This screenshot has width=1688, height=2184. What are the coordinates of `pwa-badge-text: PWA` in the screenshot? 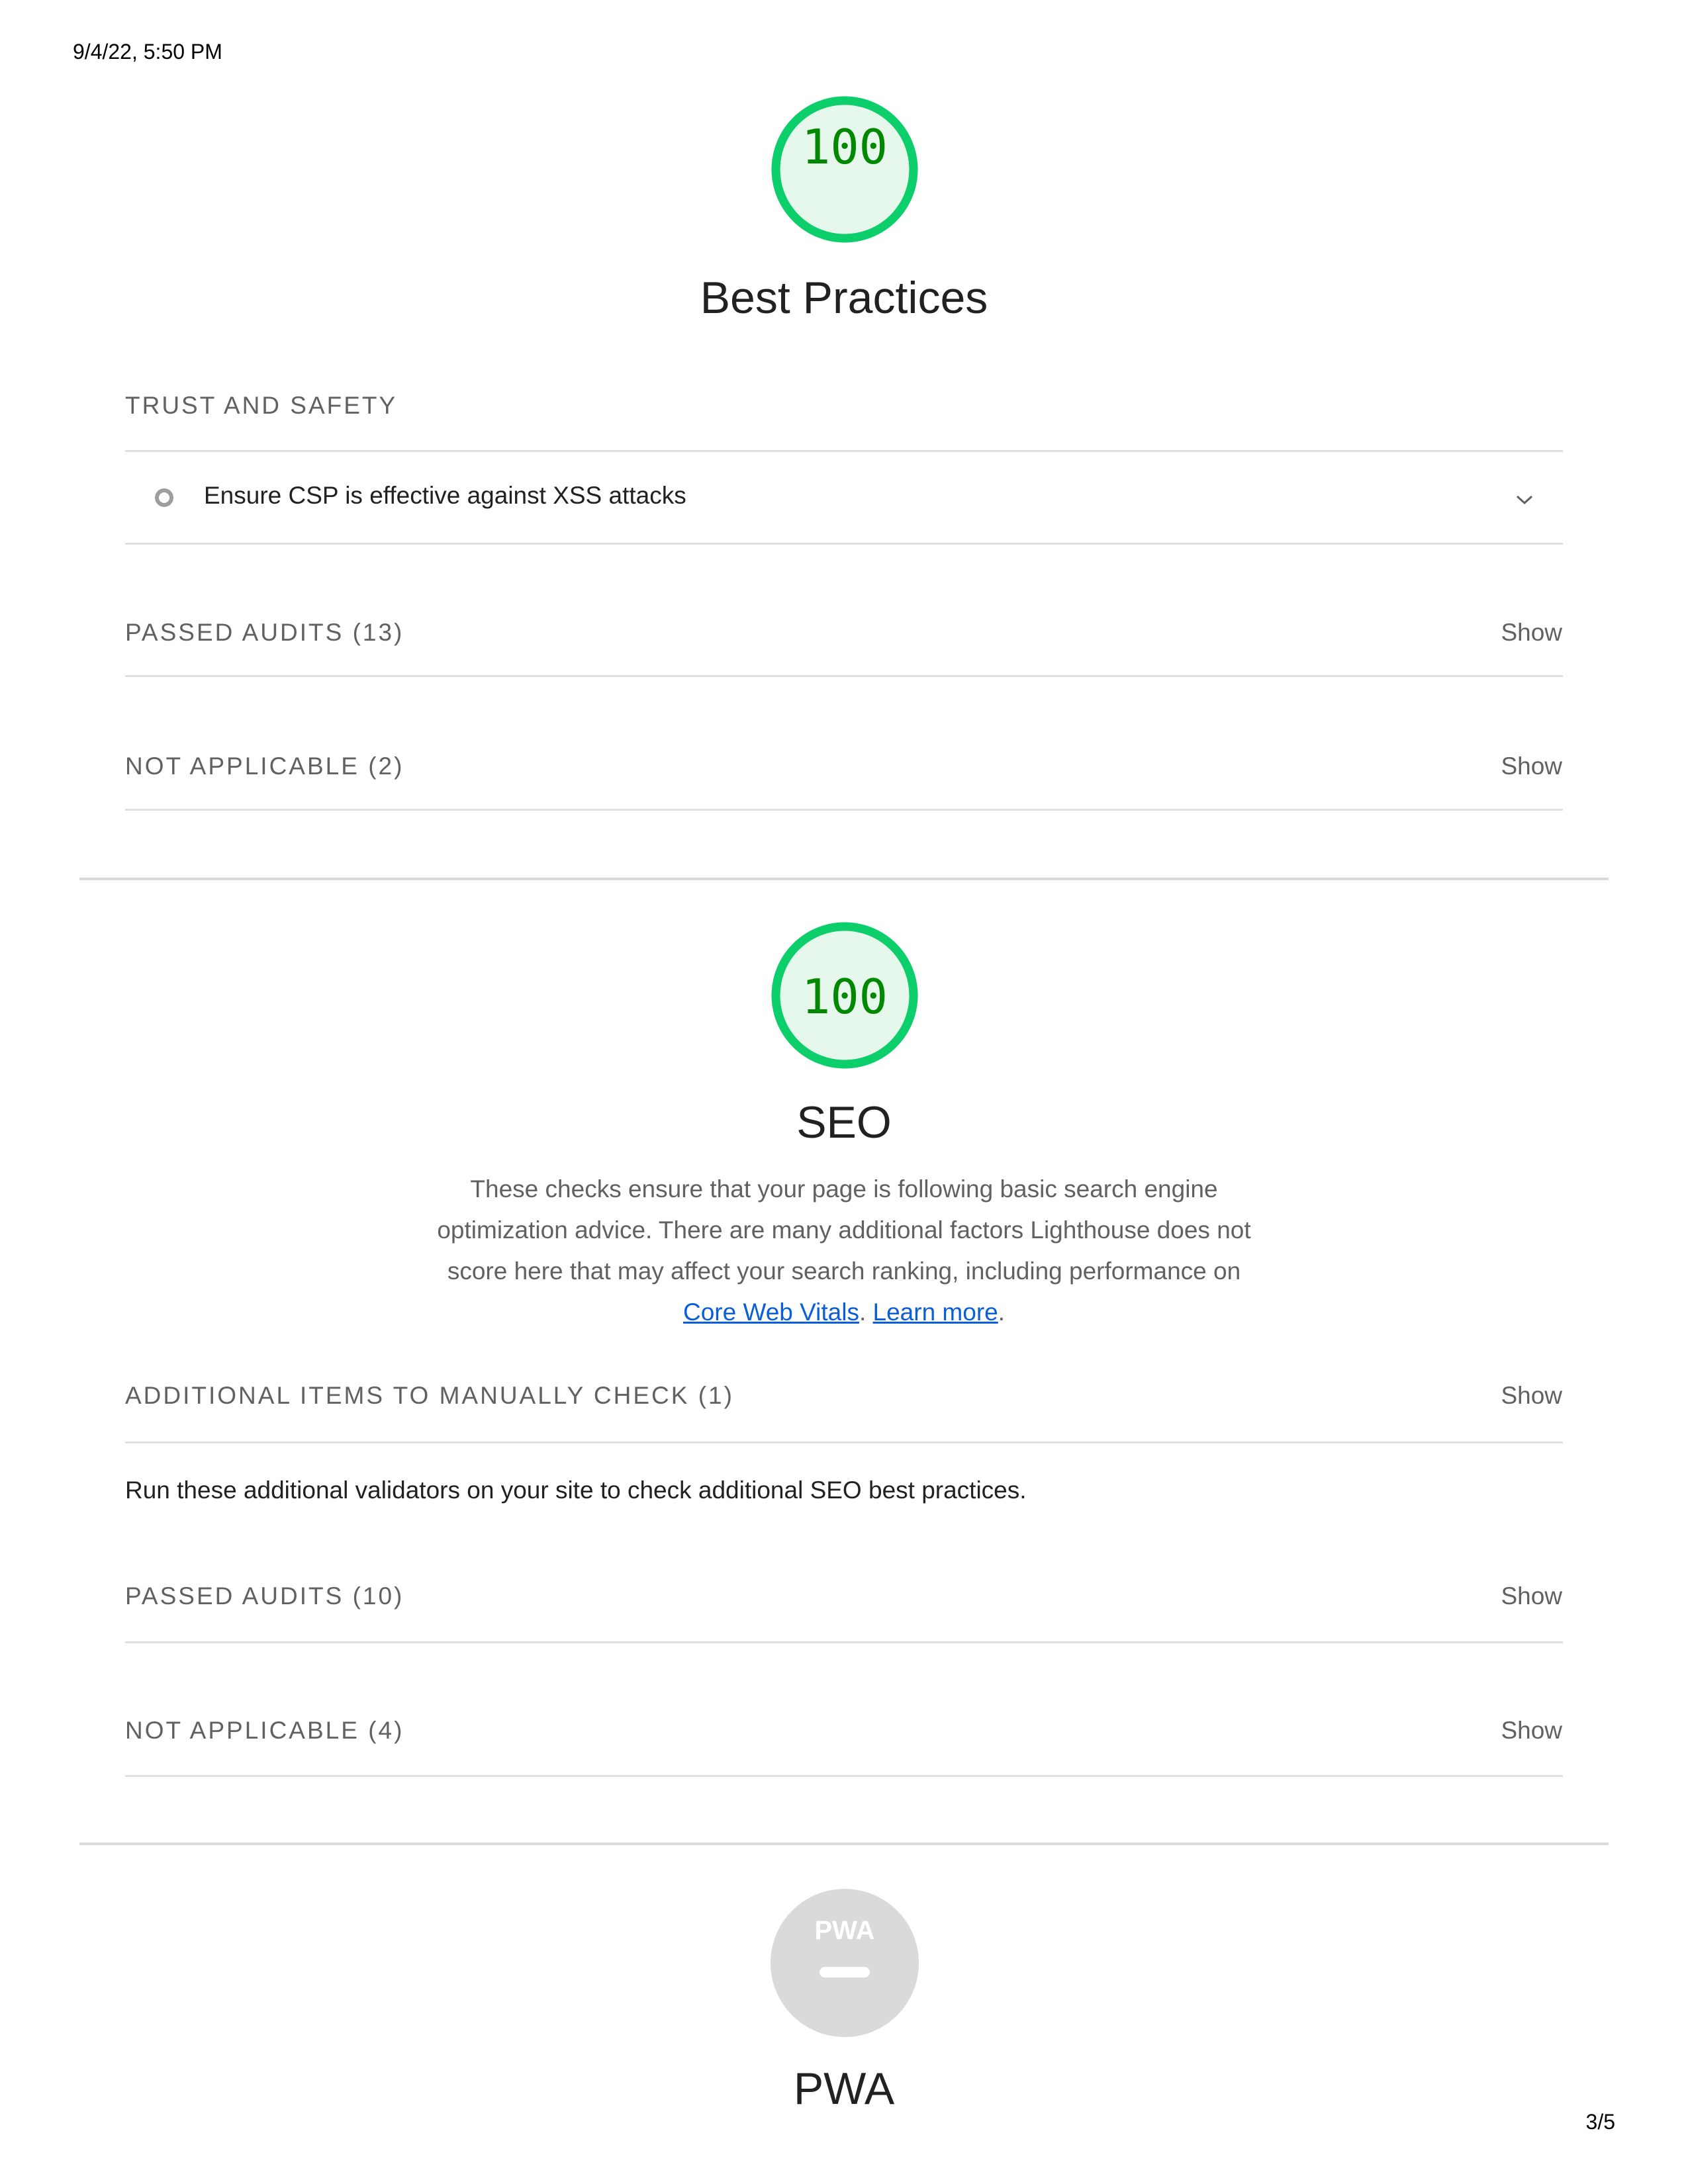 It's located at (844, 1931).